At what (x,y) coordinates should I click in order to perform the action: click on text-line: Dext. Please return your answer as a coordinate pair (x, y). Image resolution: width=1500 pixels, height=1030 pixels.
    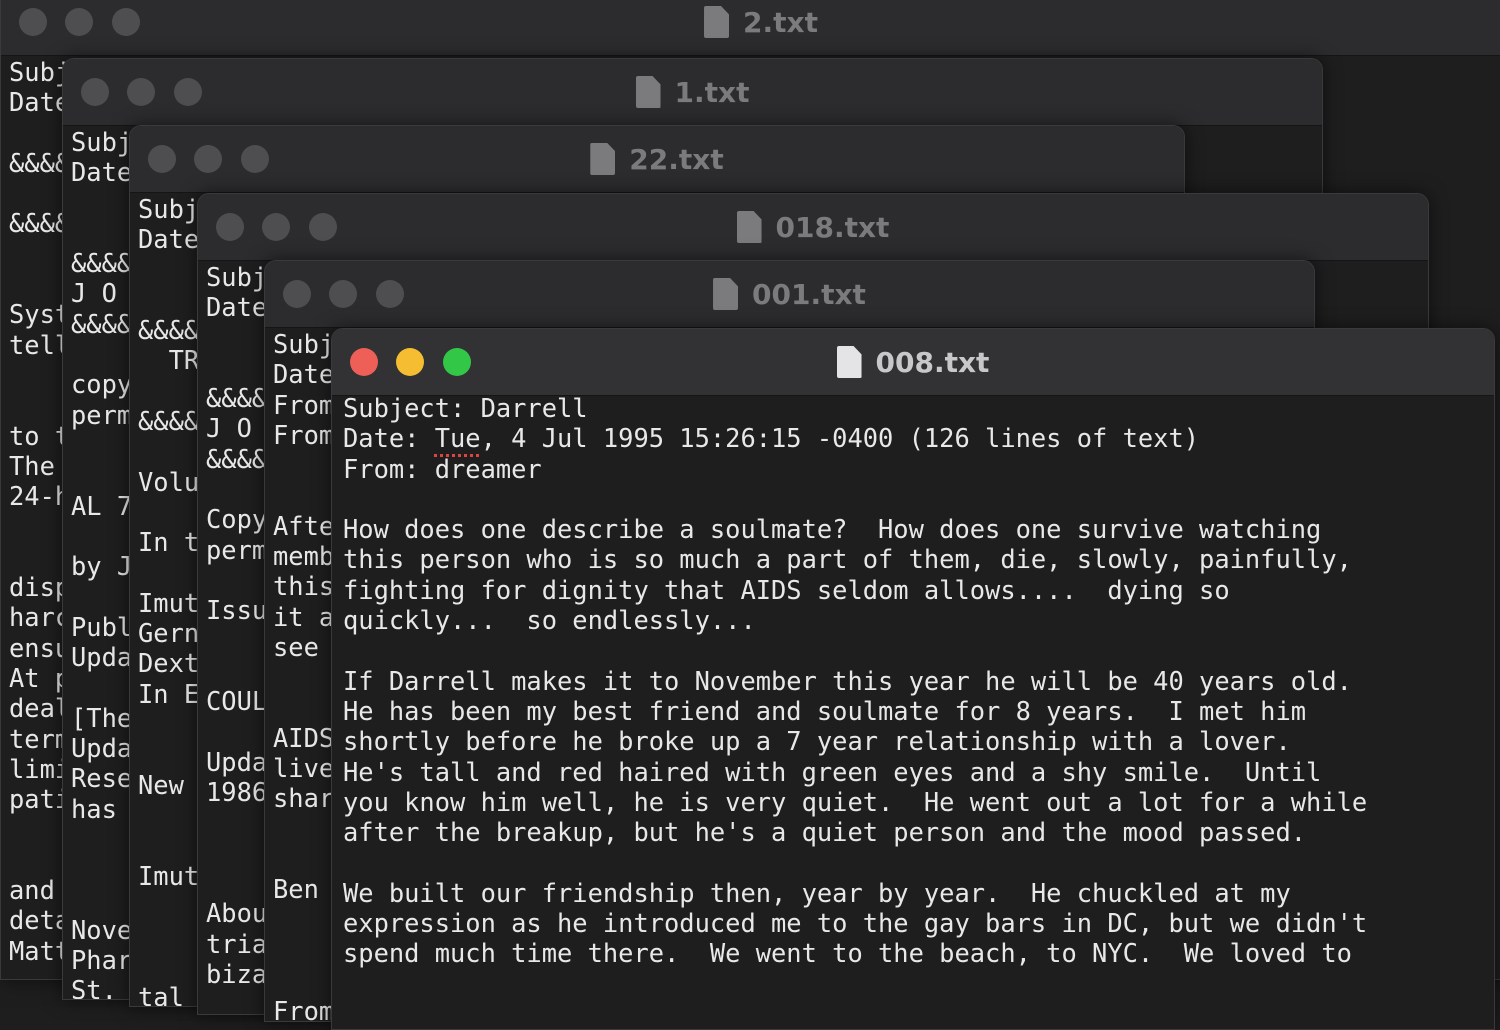
    Looking at the image, I should click on (169, 663).